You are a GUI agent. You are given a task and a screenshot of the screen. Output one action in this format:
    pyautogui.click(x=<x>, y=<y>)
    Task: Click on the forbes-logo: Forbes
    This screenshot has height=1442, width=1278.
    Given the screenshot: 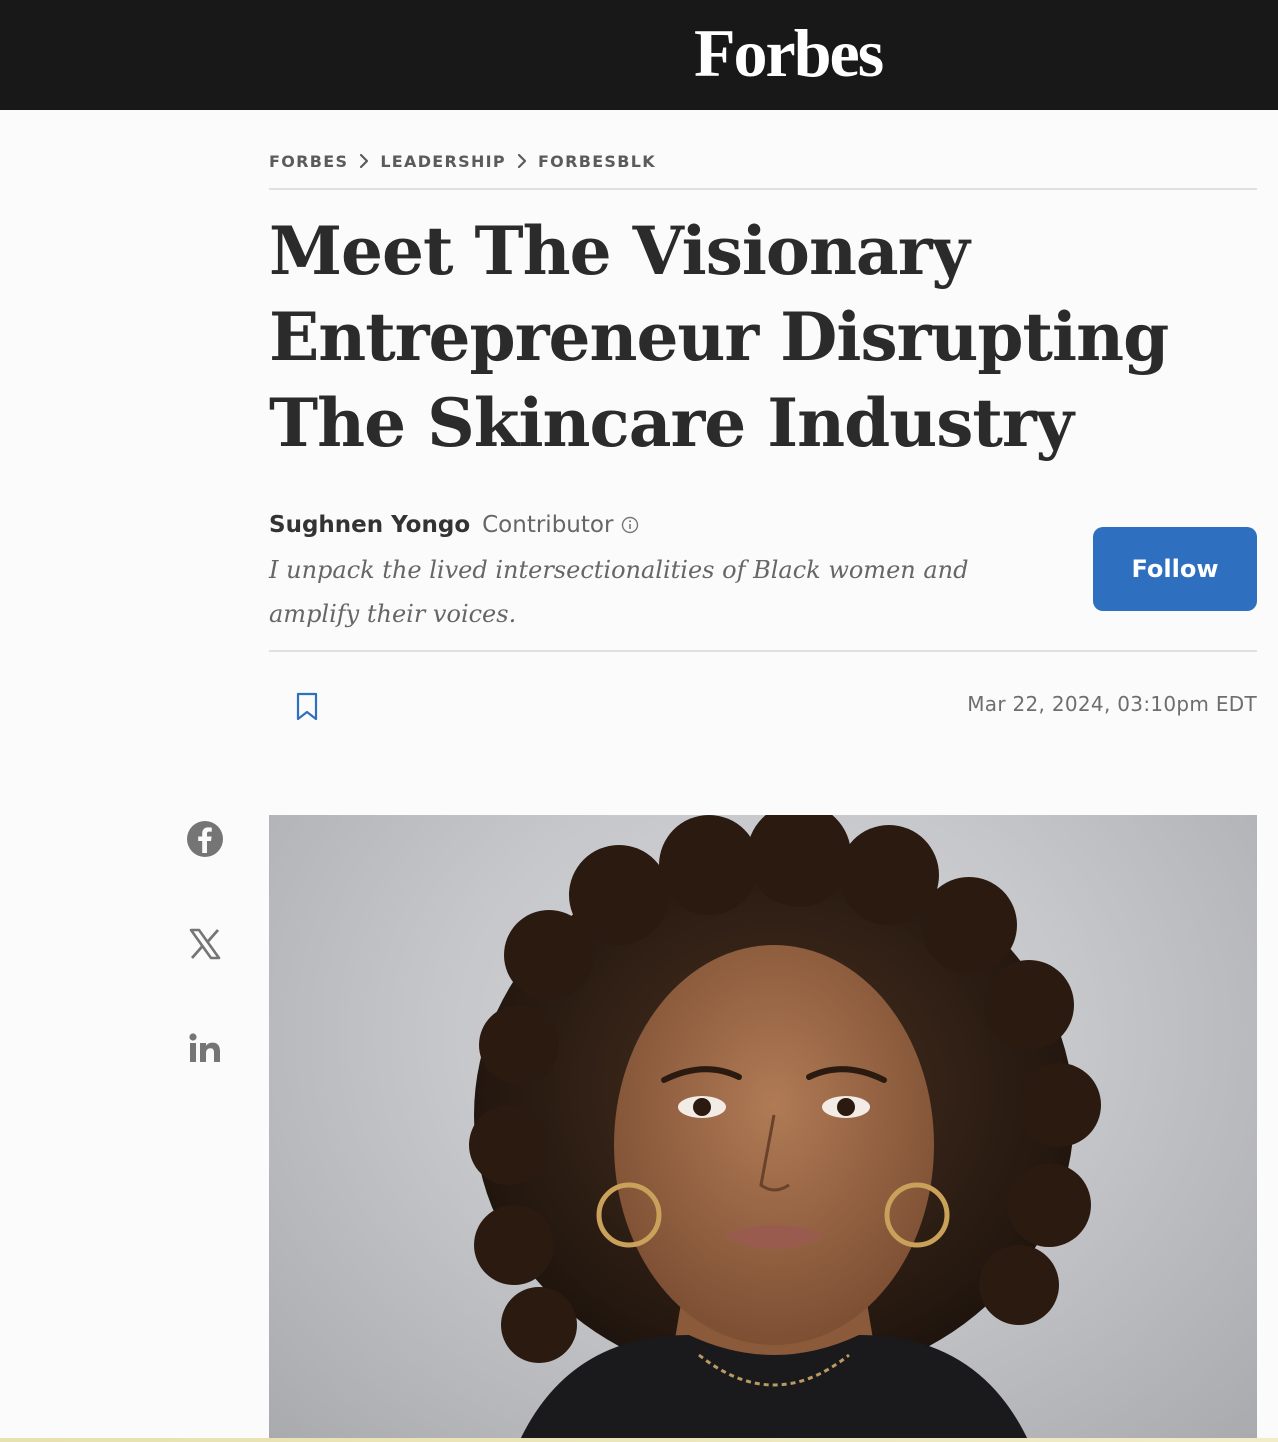 What is the action you would take?
    pyautogui.click(x=789, y=53)
    